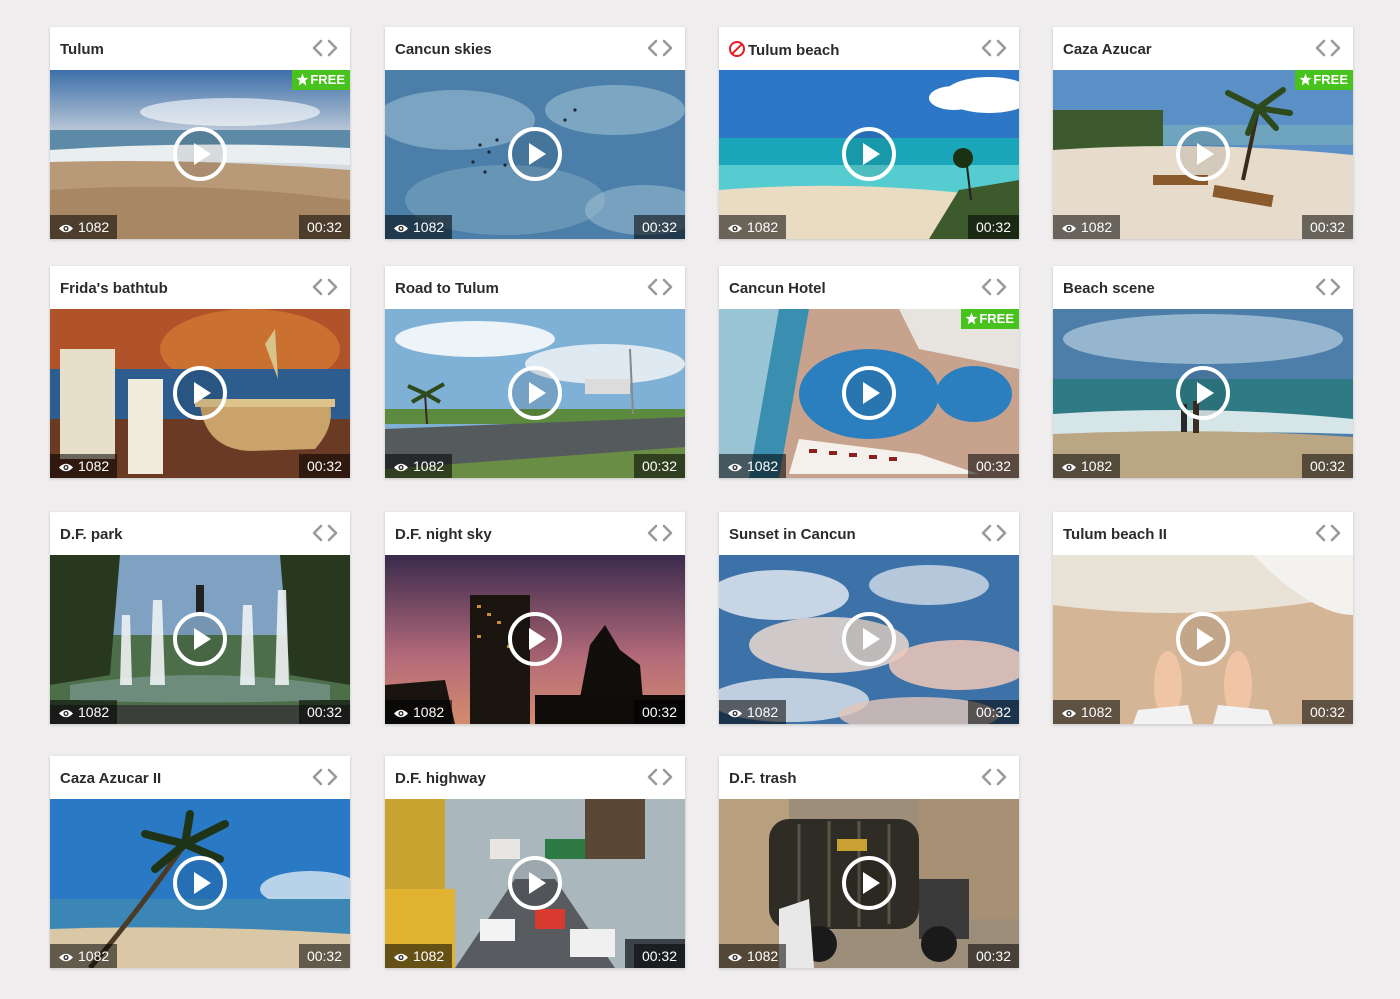  I want to click on card-header: Frida's bathtub, so click(200, 287).